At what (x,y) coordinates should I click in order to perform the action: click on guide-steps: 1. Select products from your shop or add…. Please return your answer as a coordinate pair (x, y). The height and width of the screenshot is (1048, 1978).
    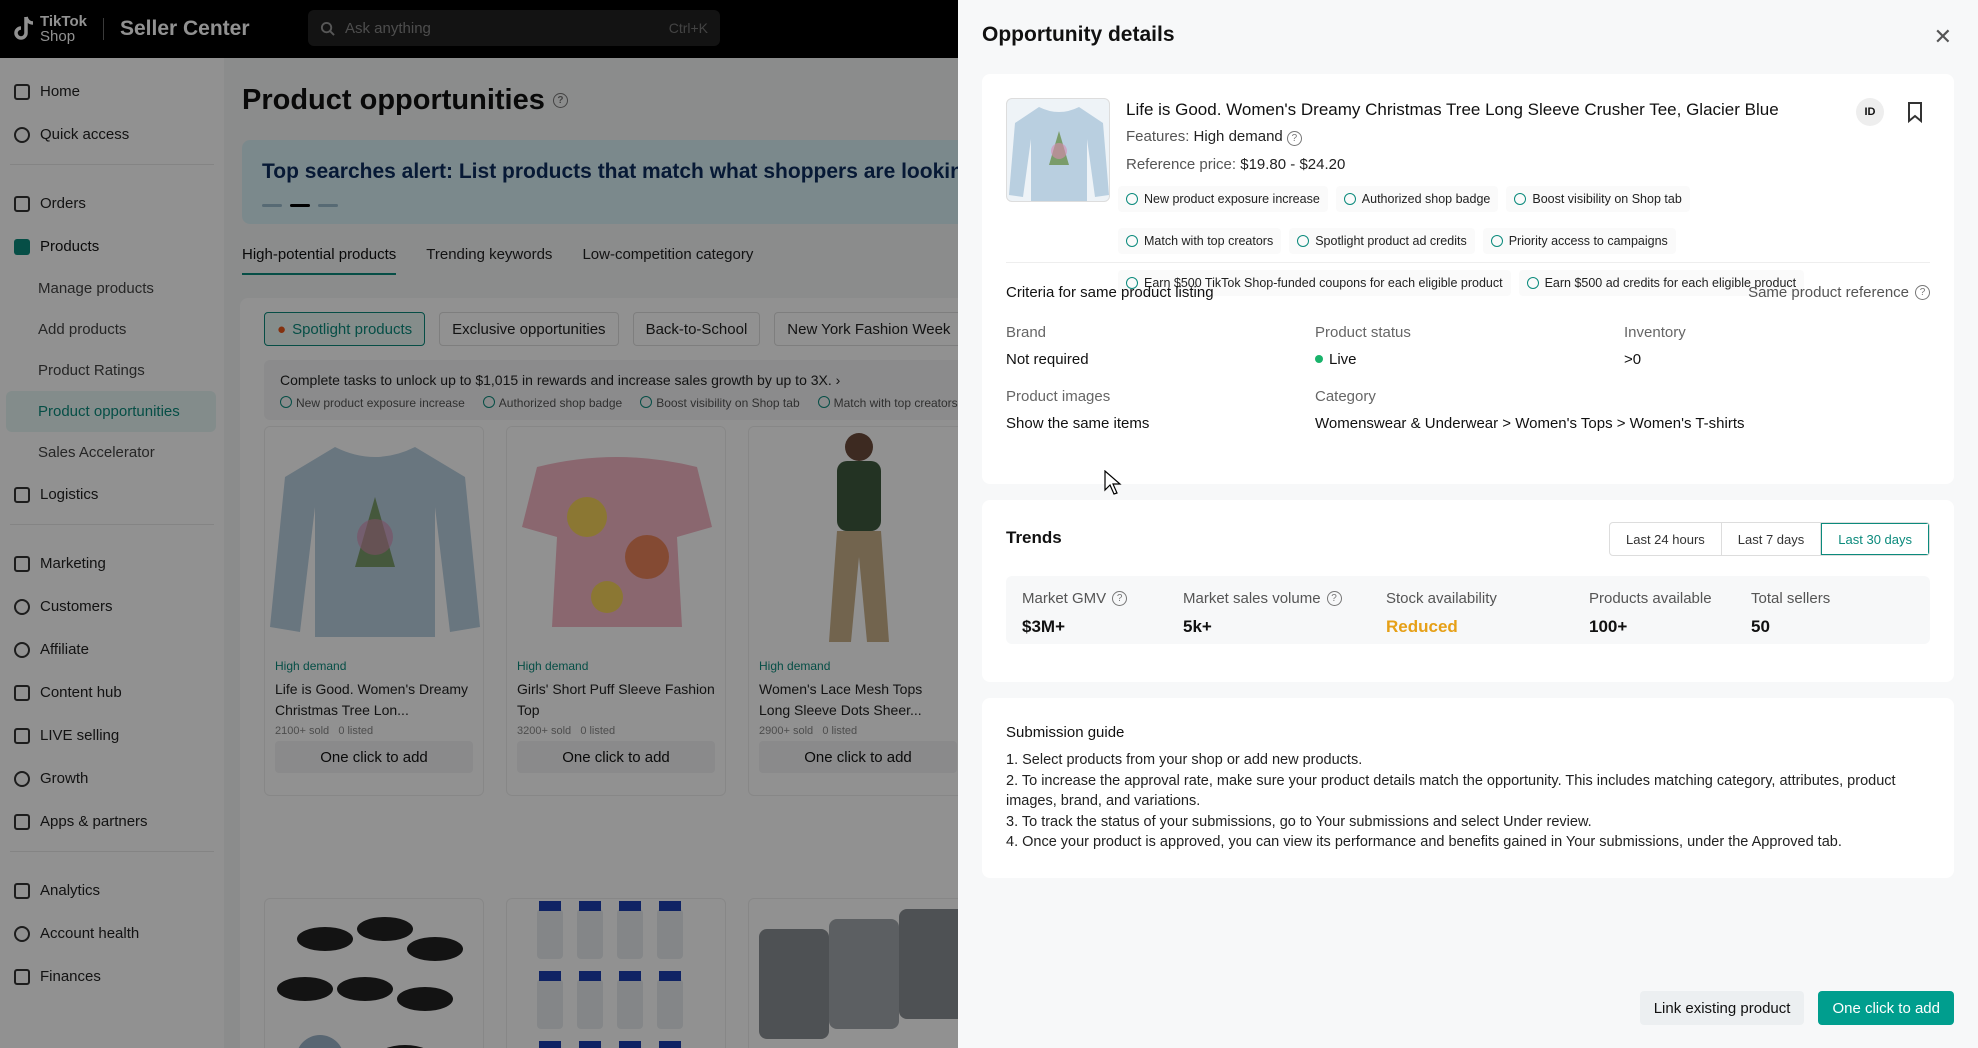
    Looking at the image, I should click on (1471, 801).